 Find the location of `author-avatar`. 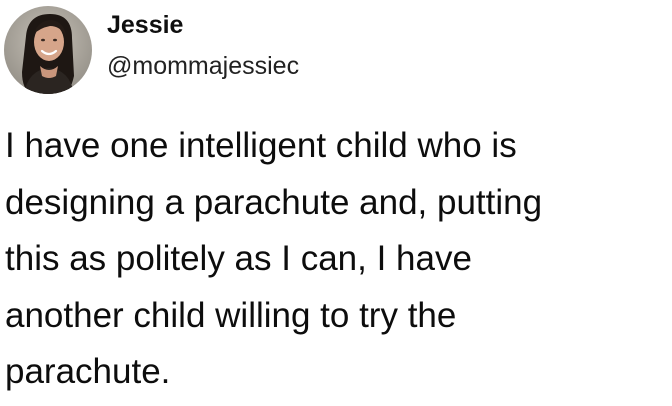

author-avatar is located at coordinates (48, 50).